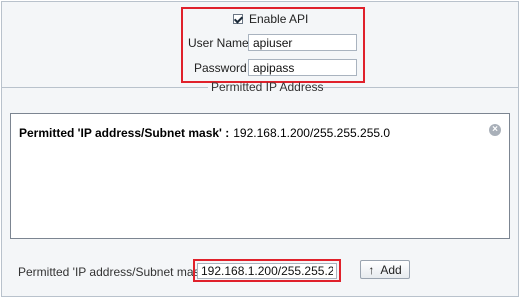 This screenshot has height=298, width=520. I want to click on username-row: User Name :, so click(272, 42).